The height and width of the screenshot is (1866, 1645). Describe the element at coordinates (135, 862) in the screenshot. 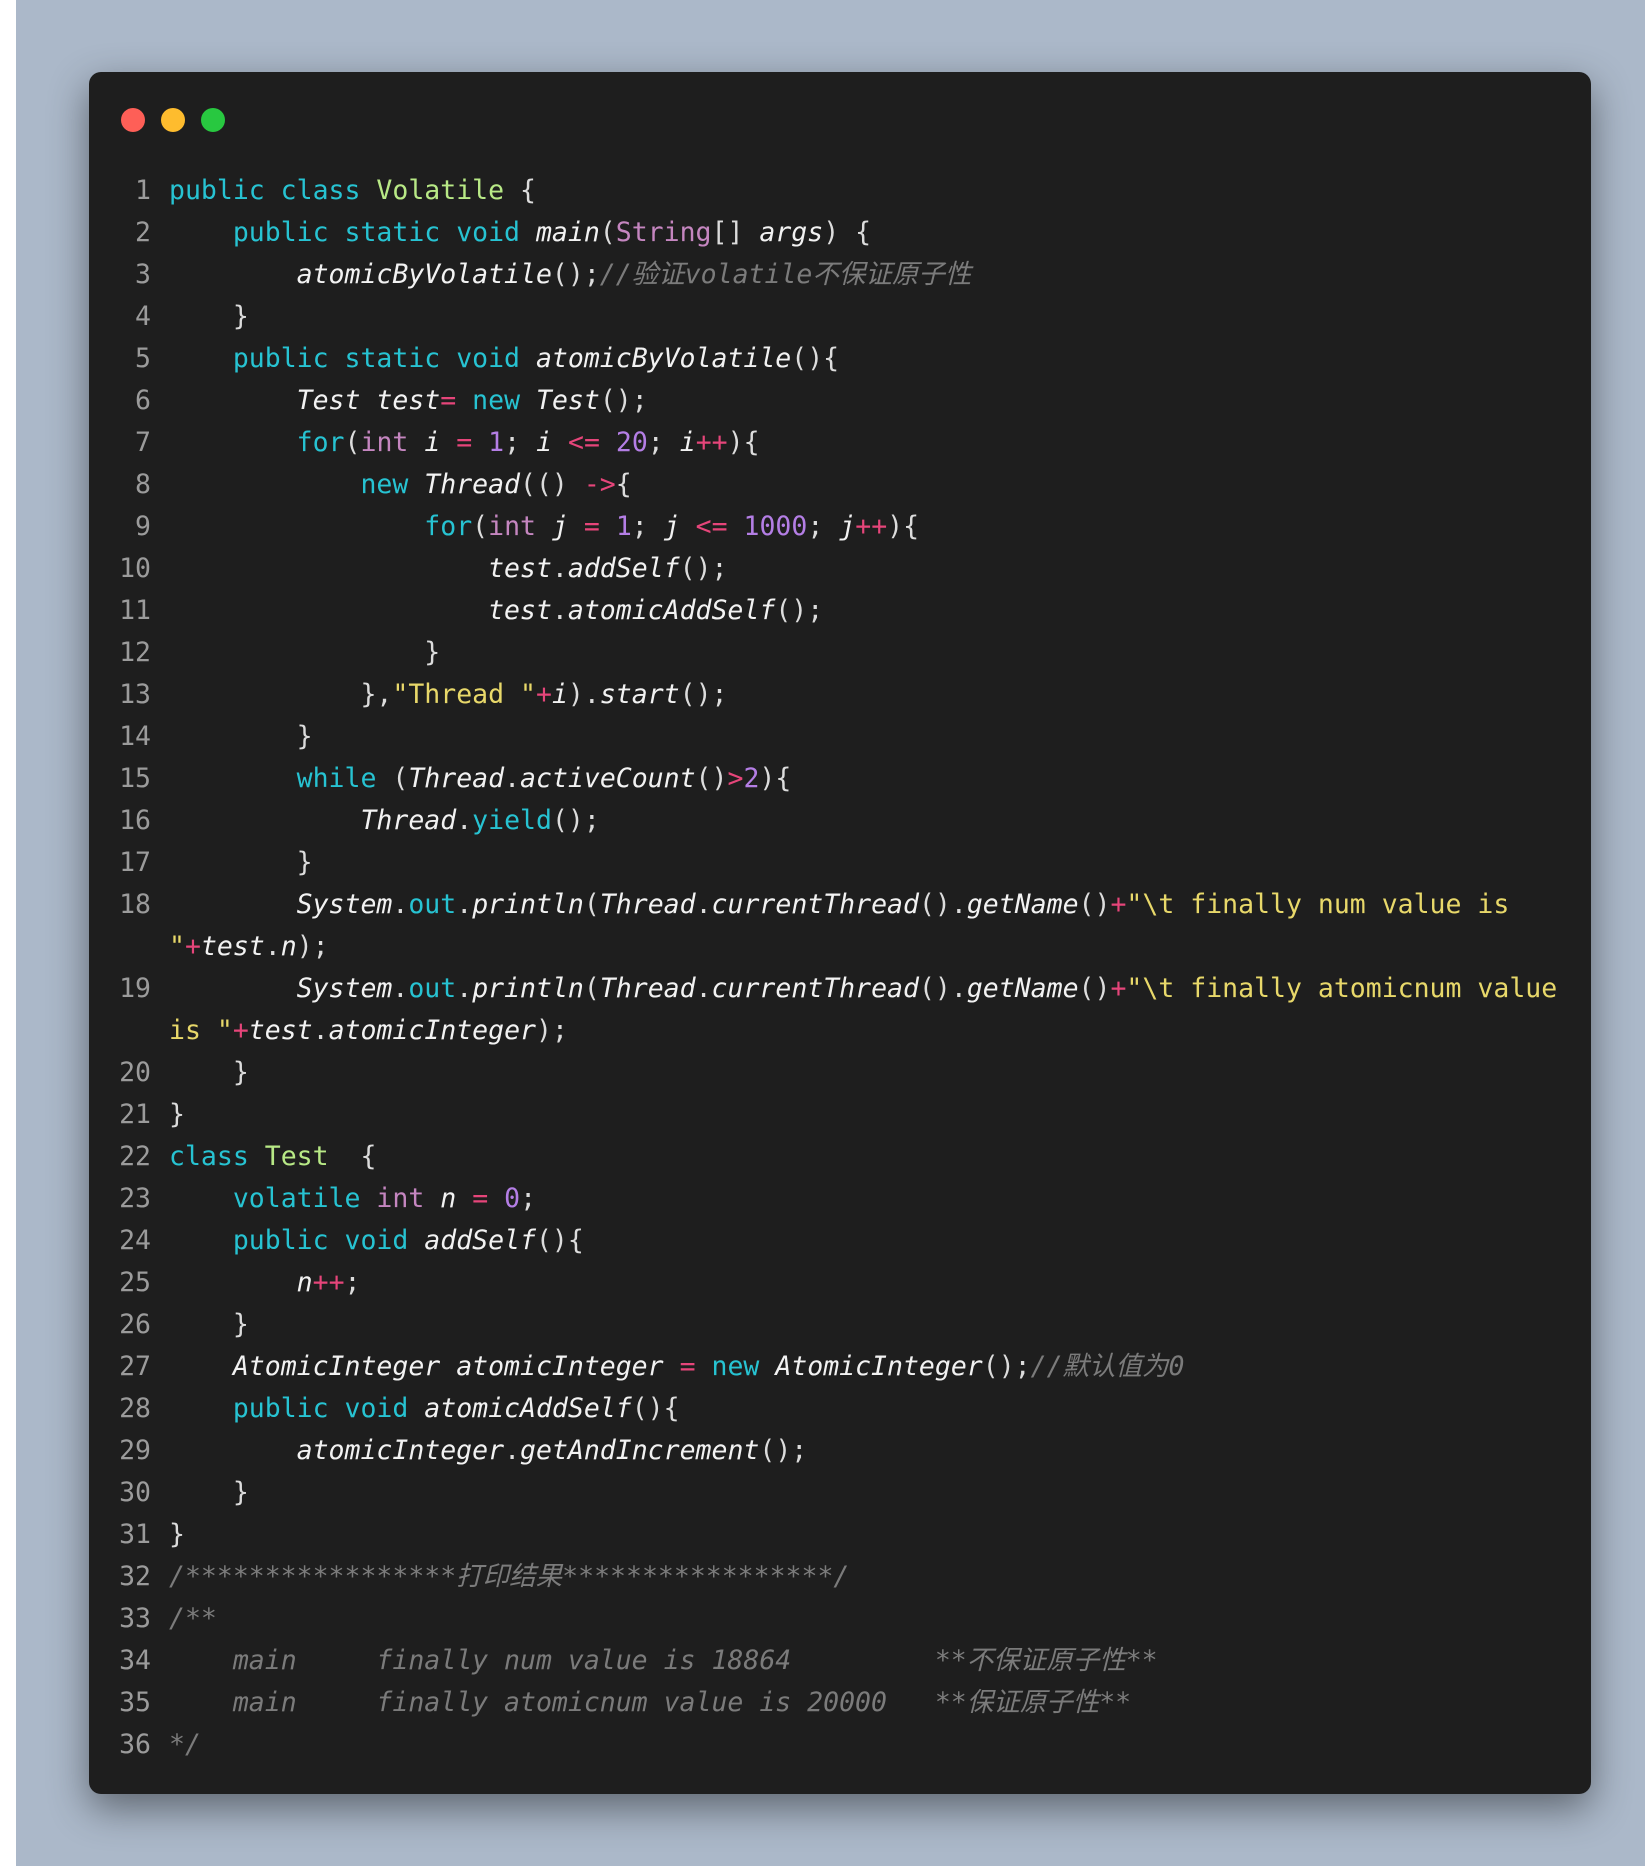

I see `line-number: 17` at that location.